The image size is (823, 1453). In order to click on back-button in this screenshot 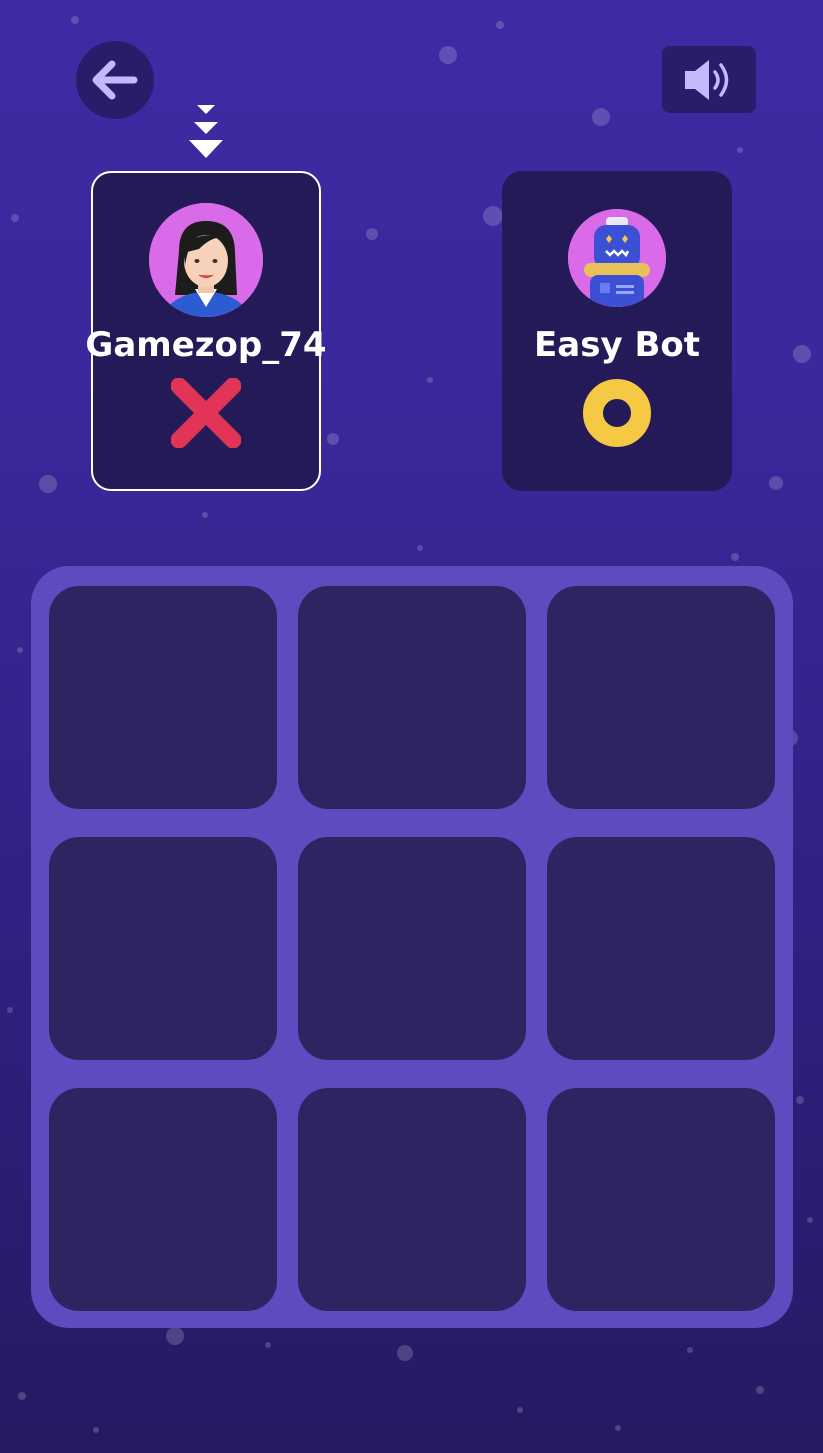, I will do `click(115, 80)`.